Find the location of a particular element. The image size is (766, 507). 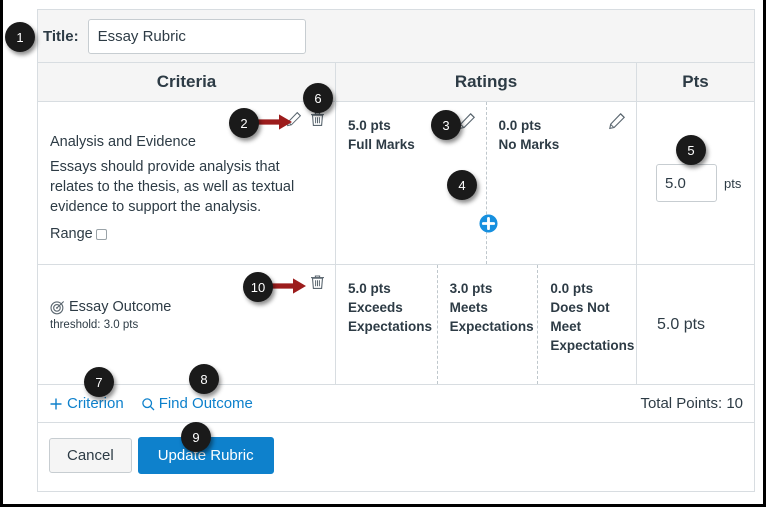

add-criterion-button: Criterion is located at coordinates (86, 403).